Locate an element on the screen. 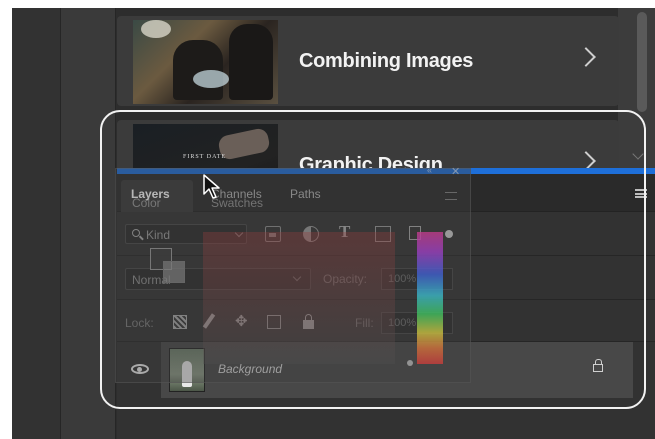  pixel-layer-filter-icon is located at coordinates (273, 234).